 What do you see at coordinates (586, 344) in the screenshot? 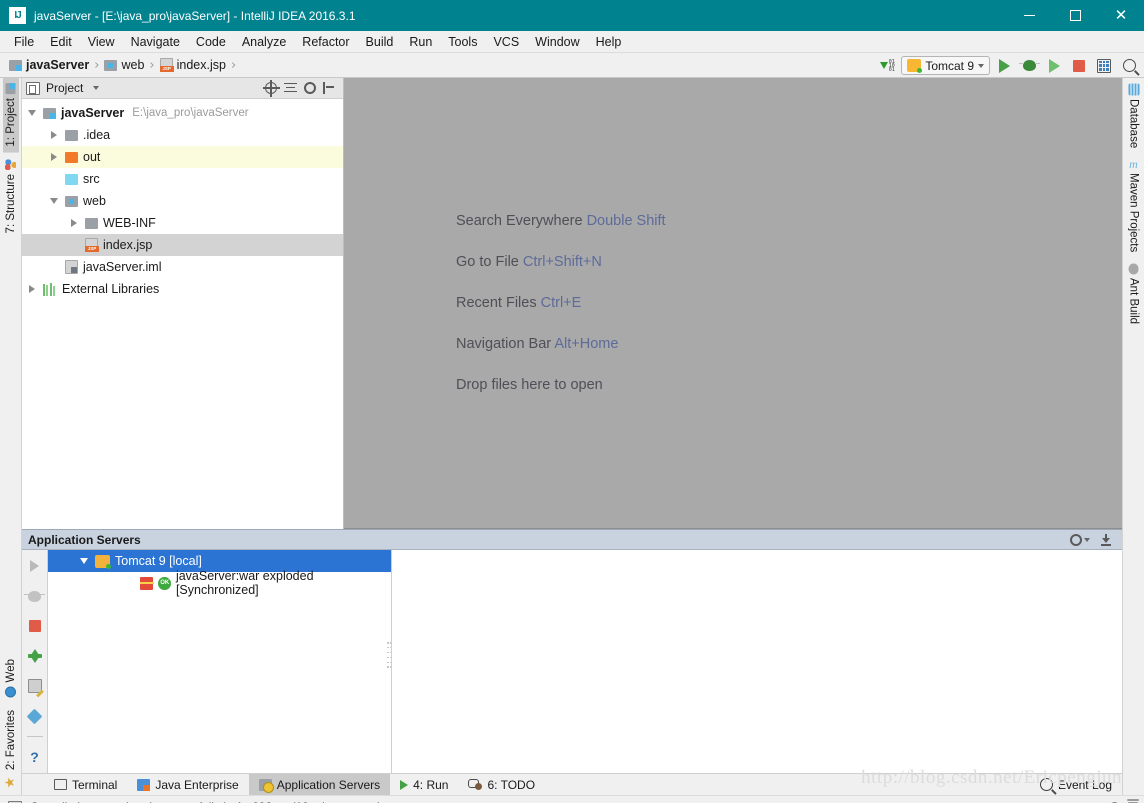
I see `hint-shortcut: Alt+Home` at bounding box center [586, 344].